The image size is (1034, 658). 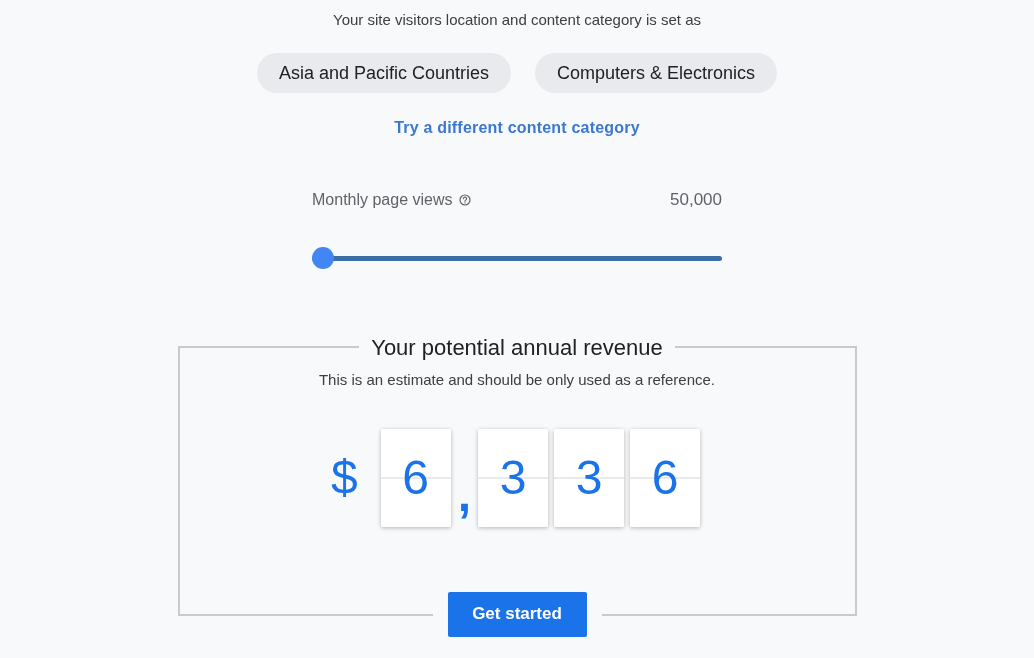 What do you see at coordinates (383, 73) in the screenshot?
I see `selection-chip: Asia and Pacific Countries` at bounding box center [383, 73].